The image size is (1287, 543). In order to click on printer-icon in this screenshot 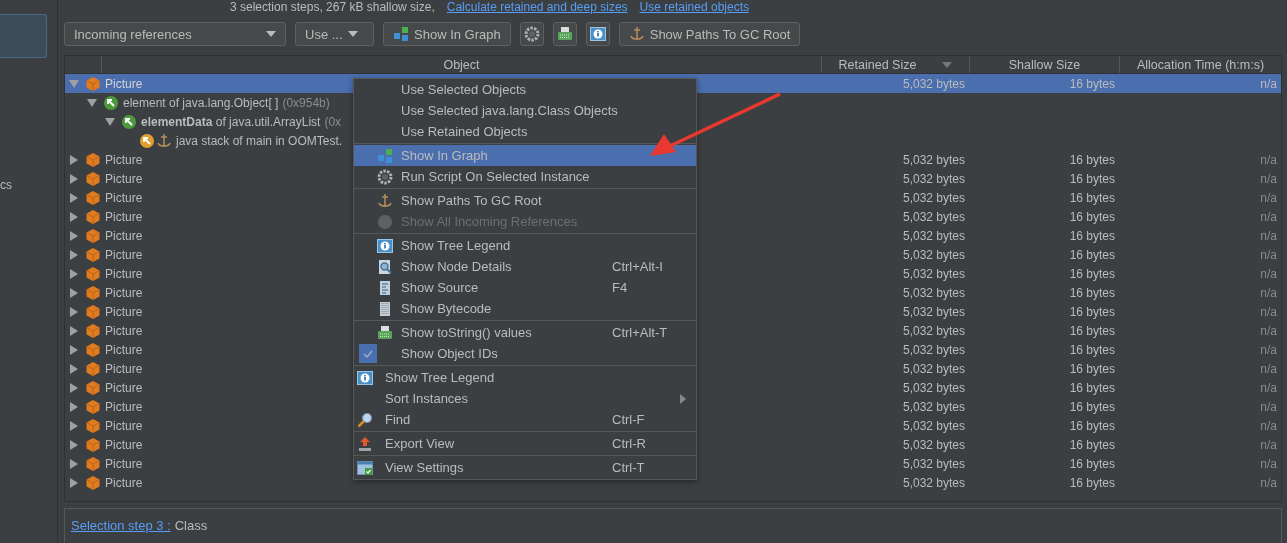, I will do `click(385, 332)`.